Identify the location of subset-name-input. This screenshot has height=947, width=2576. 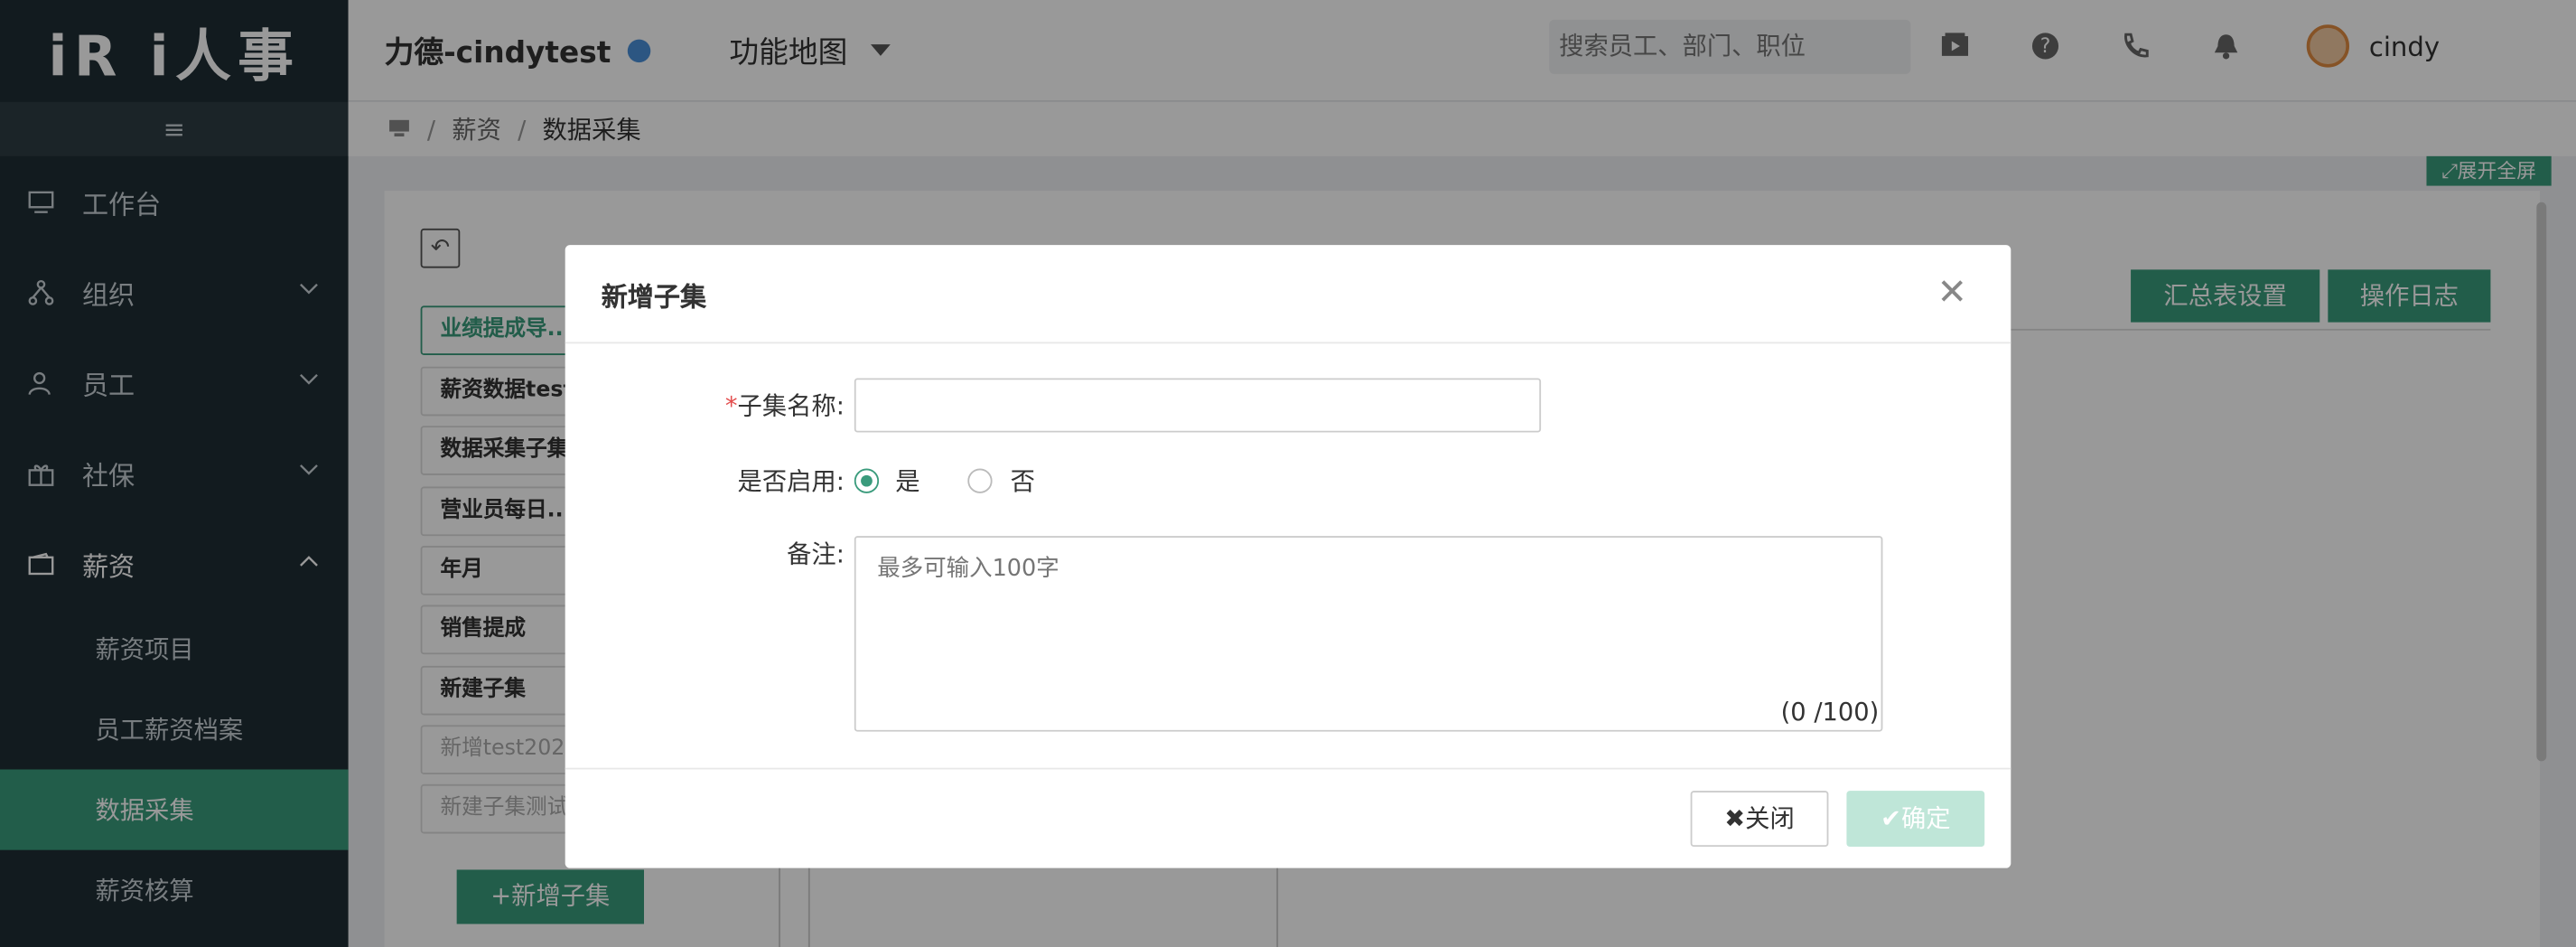
(1198, 405).